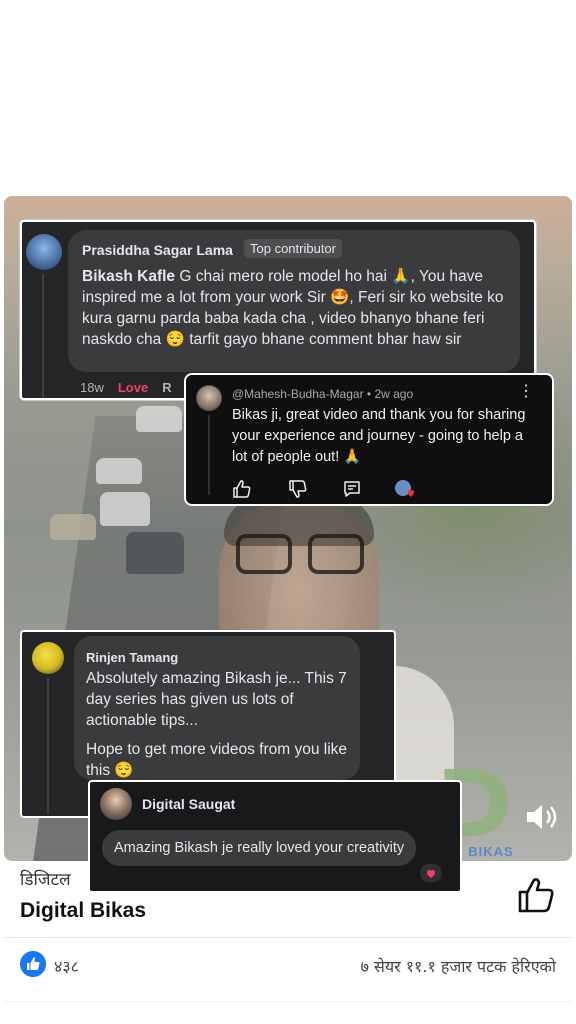 The height and width of the screenshot is (1024, 576). Describe the element at coordinates (188, 804) in the screenshot. I see `commenter-name: Digital Saugat` at that location.